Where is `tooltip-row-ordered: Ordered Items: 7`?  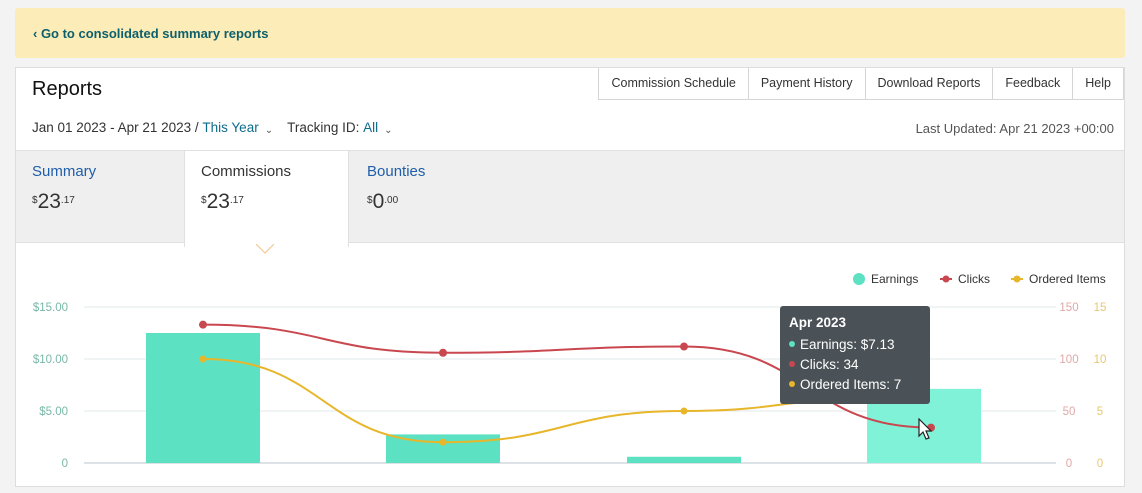
tooltip-row-ordered: Ordered Items: 7 is located at coordinates (855, 384).